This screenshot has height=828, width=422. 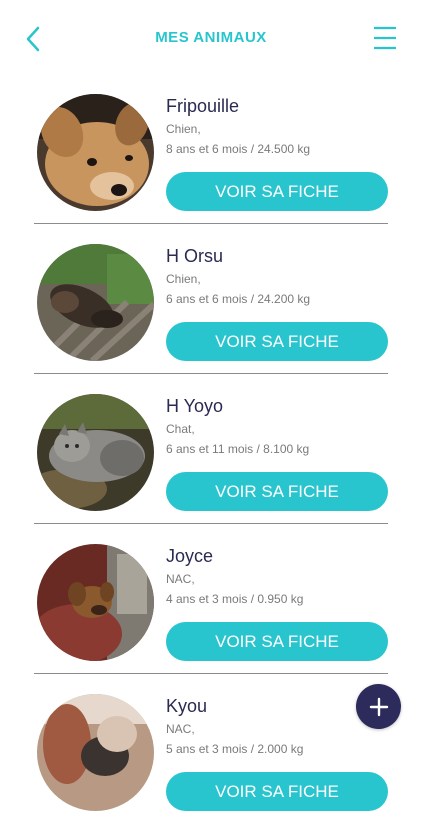 What do you see at coordinates (238, 449) in the screenshot?
I see `animal-age-weight: 6 ans et 11 mois / 8.100 kg` at bounding box center [238, 449].